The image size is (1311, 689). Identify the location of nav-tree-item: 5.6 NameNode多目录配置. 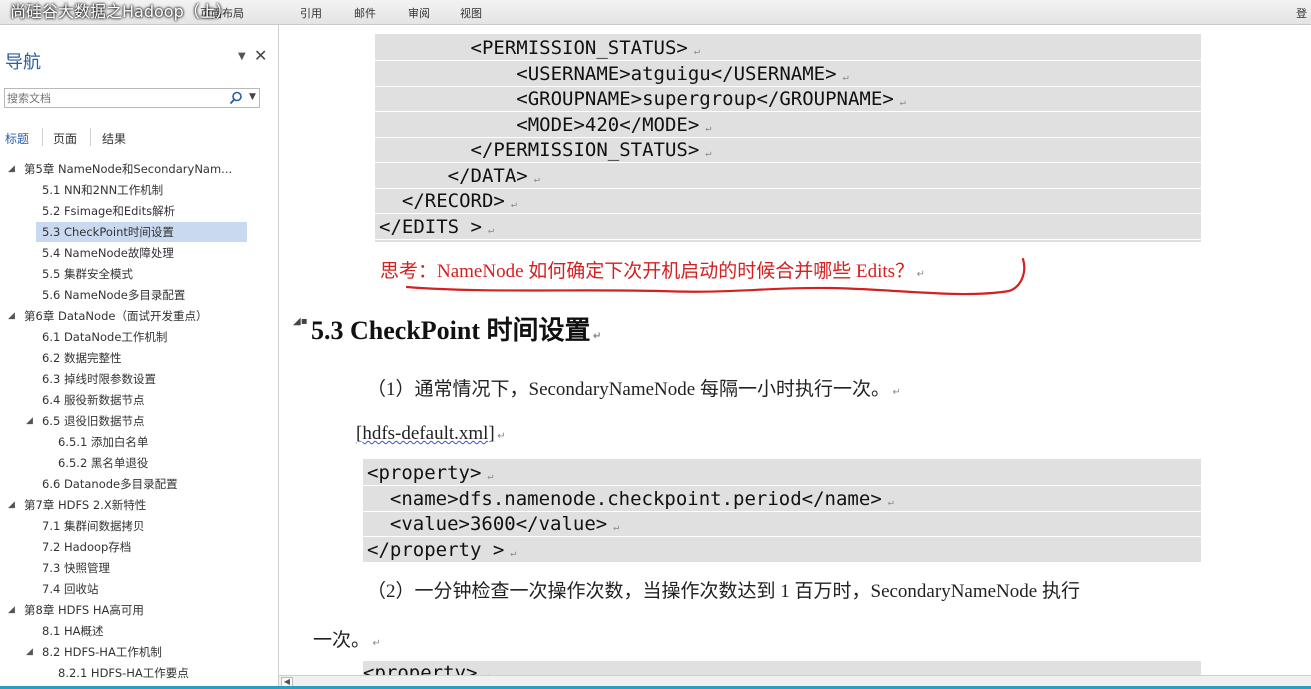
(135, 295).